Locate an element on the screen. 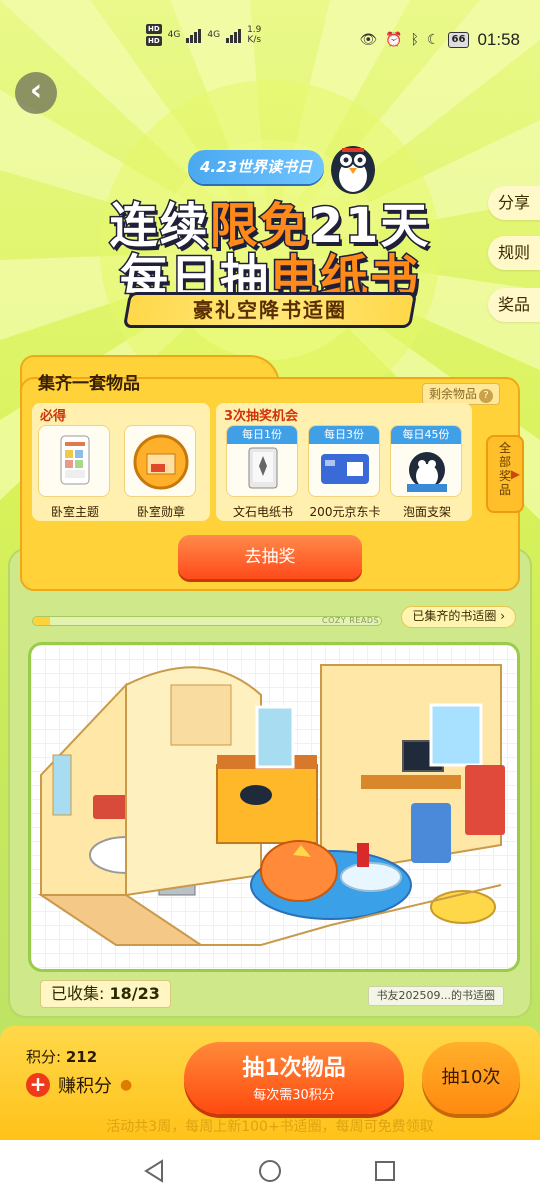 This screenshot has width=540, height=1200. activity-ticker: 活动共3周，每周上新100+书适圈，每周可免费领取 is located at coordinates (270, 1127).